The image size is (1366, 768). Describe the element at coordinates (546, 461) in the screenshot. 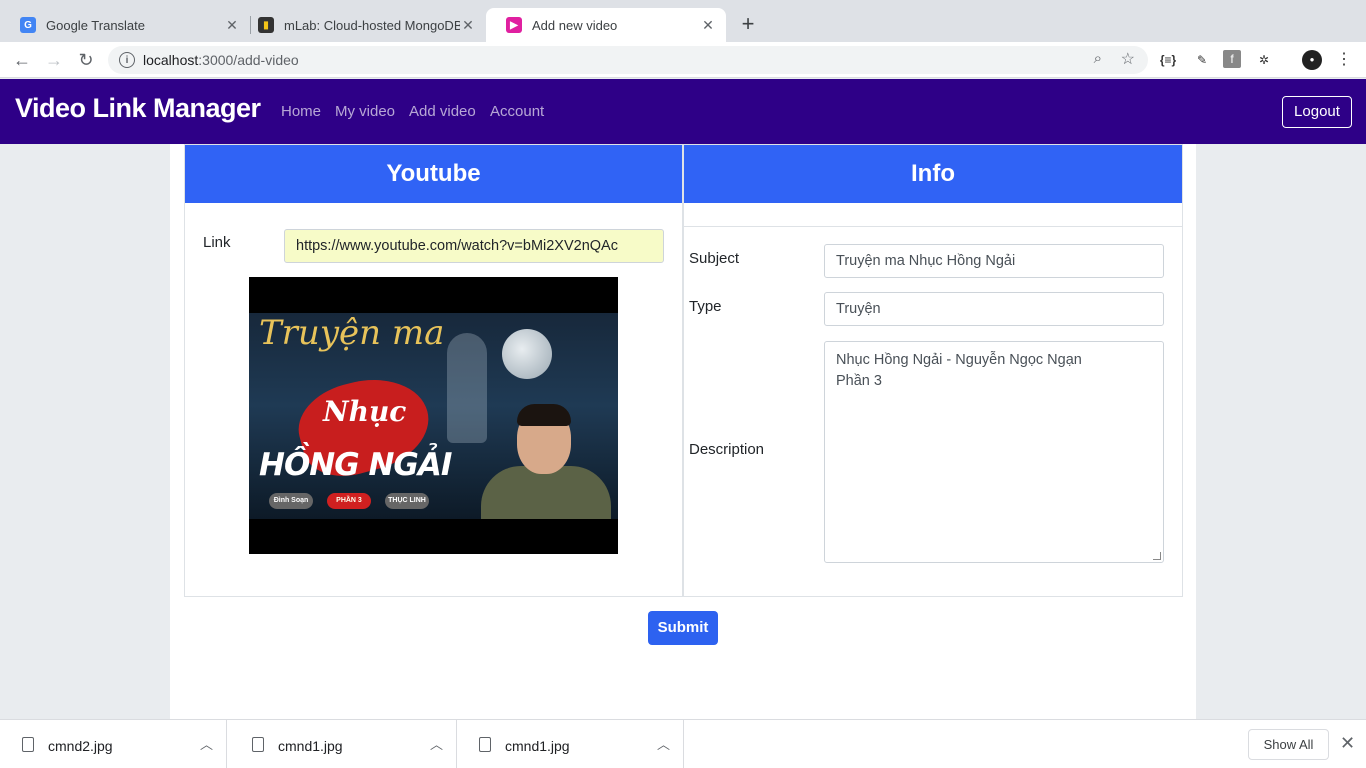

I see `narrator-photo` at that location.